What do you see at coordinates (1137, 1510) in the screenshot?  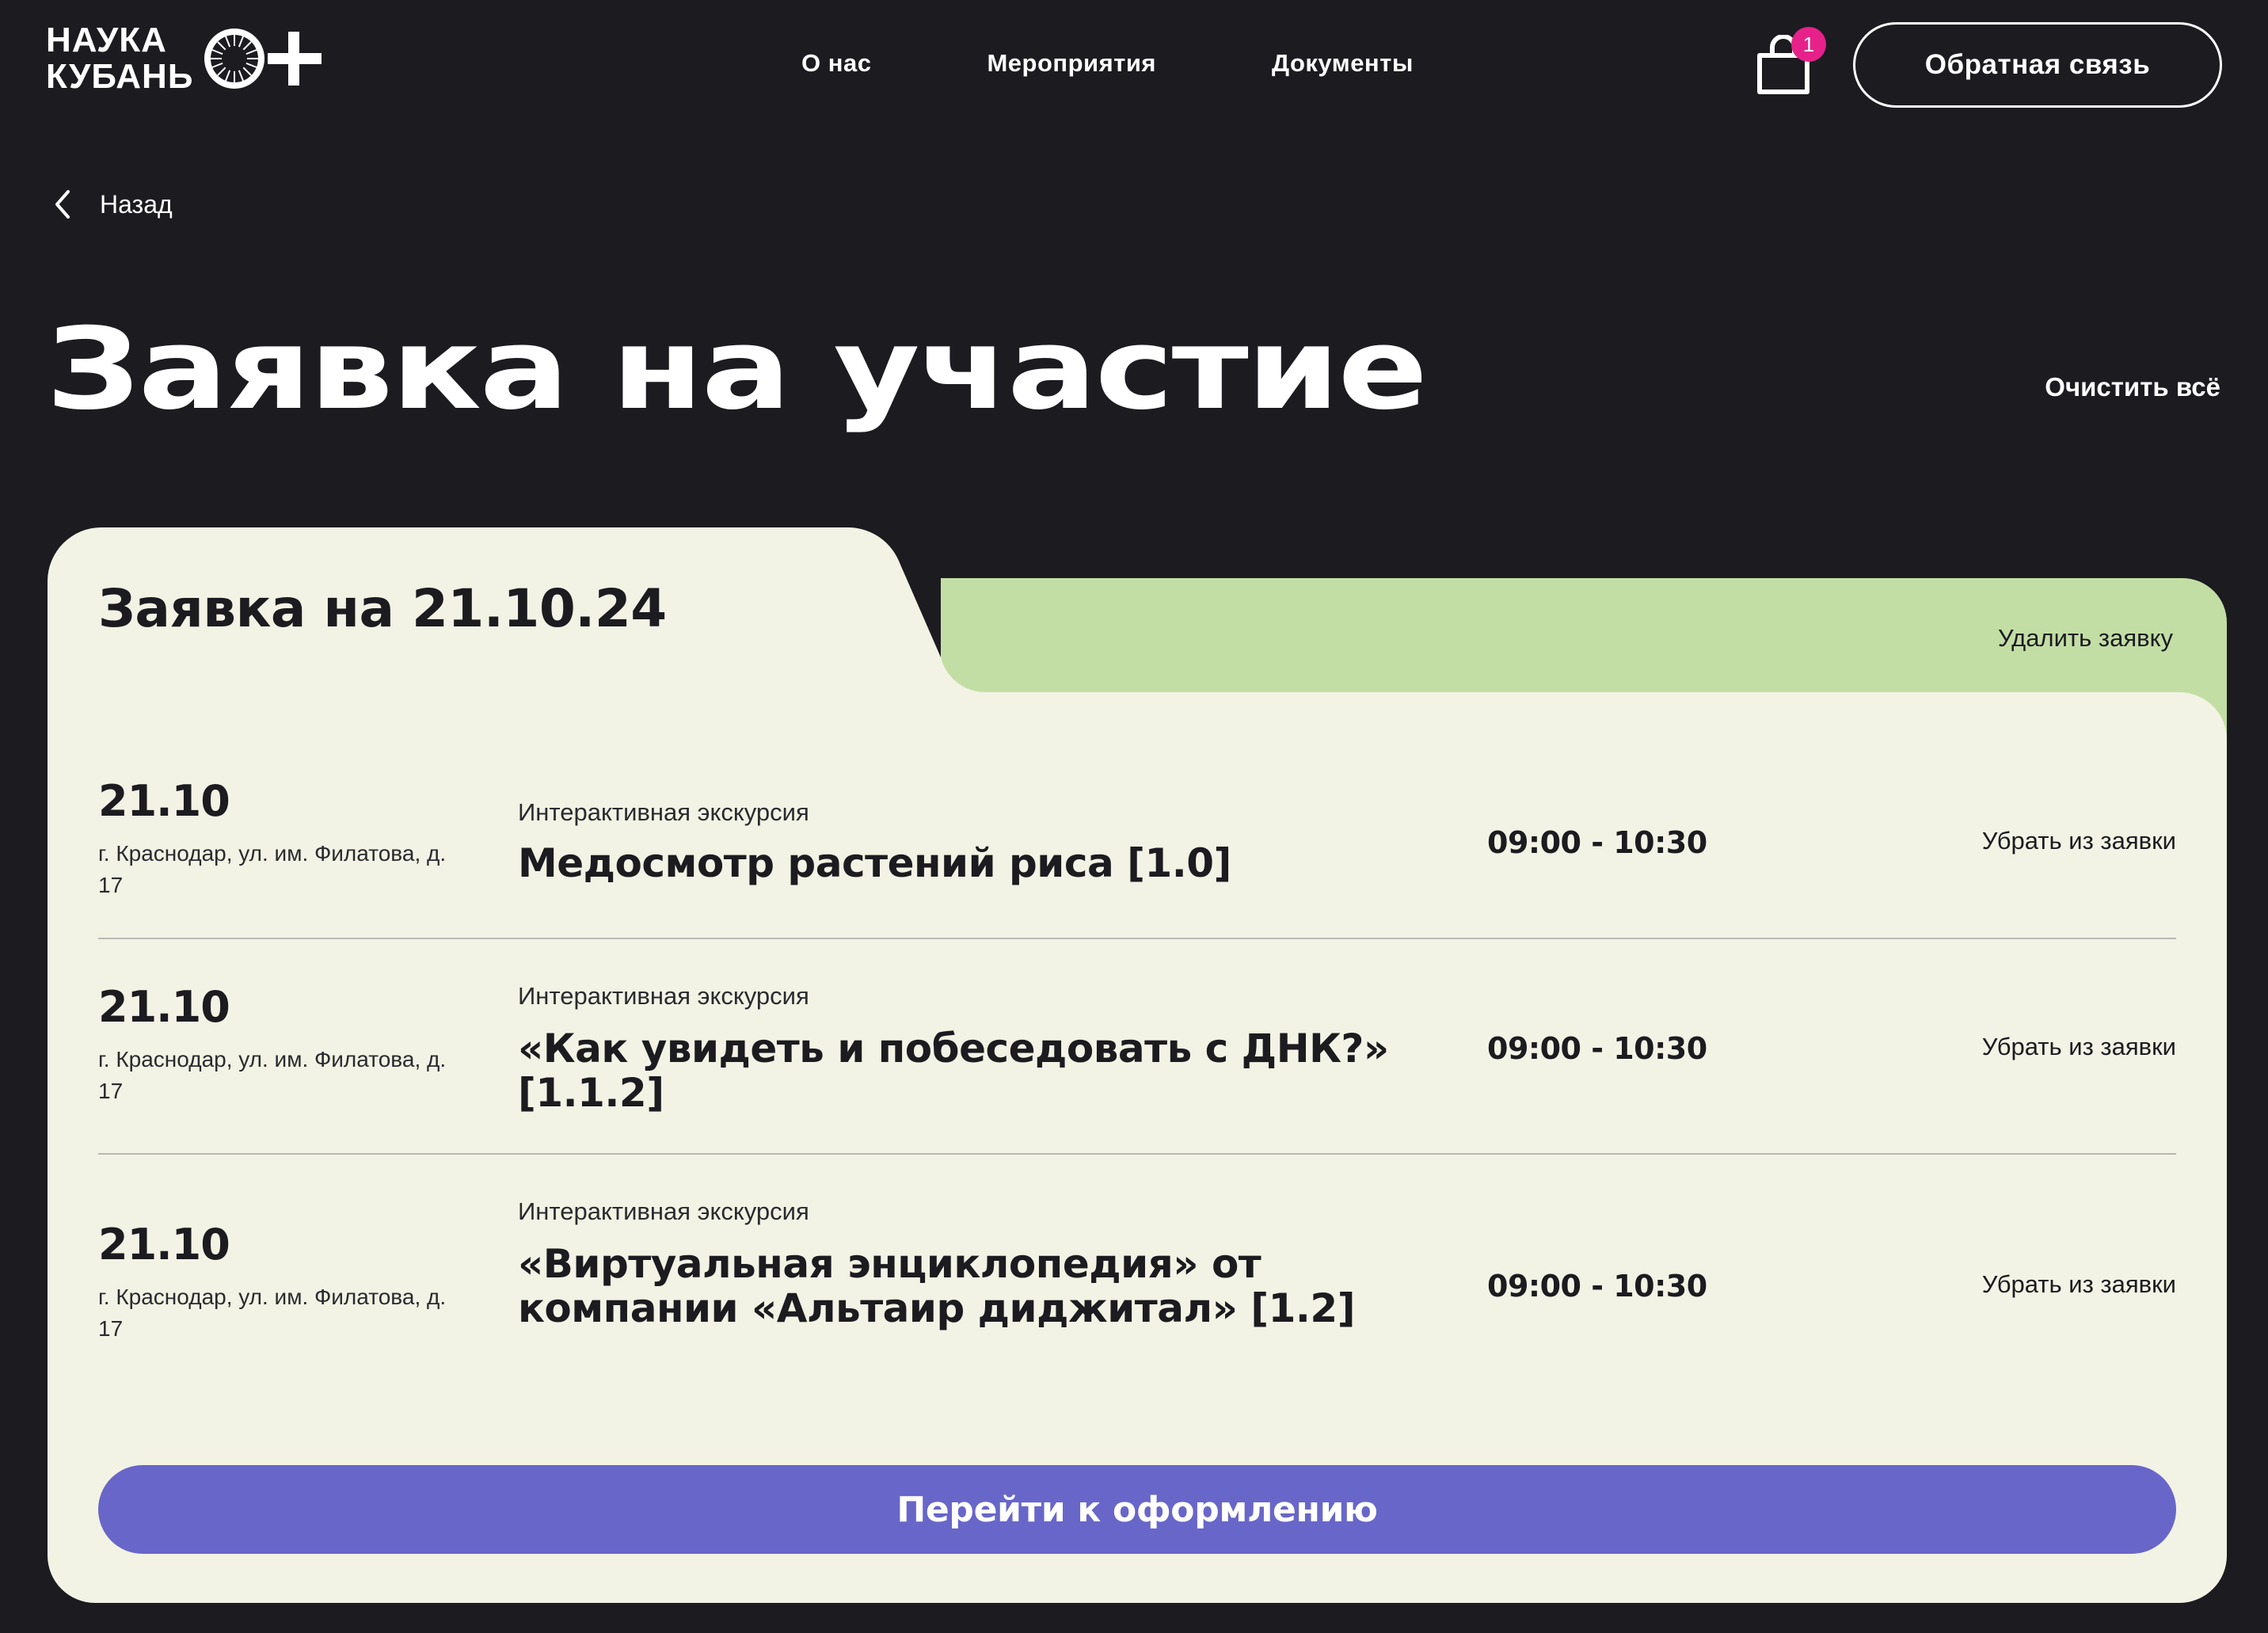 I see `checkout-button: Перейти к оформлению` at bounding box center [1137, 1510].